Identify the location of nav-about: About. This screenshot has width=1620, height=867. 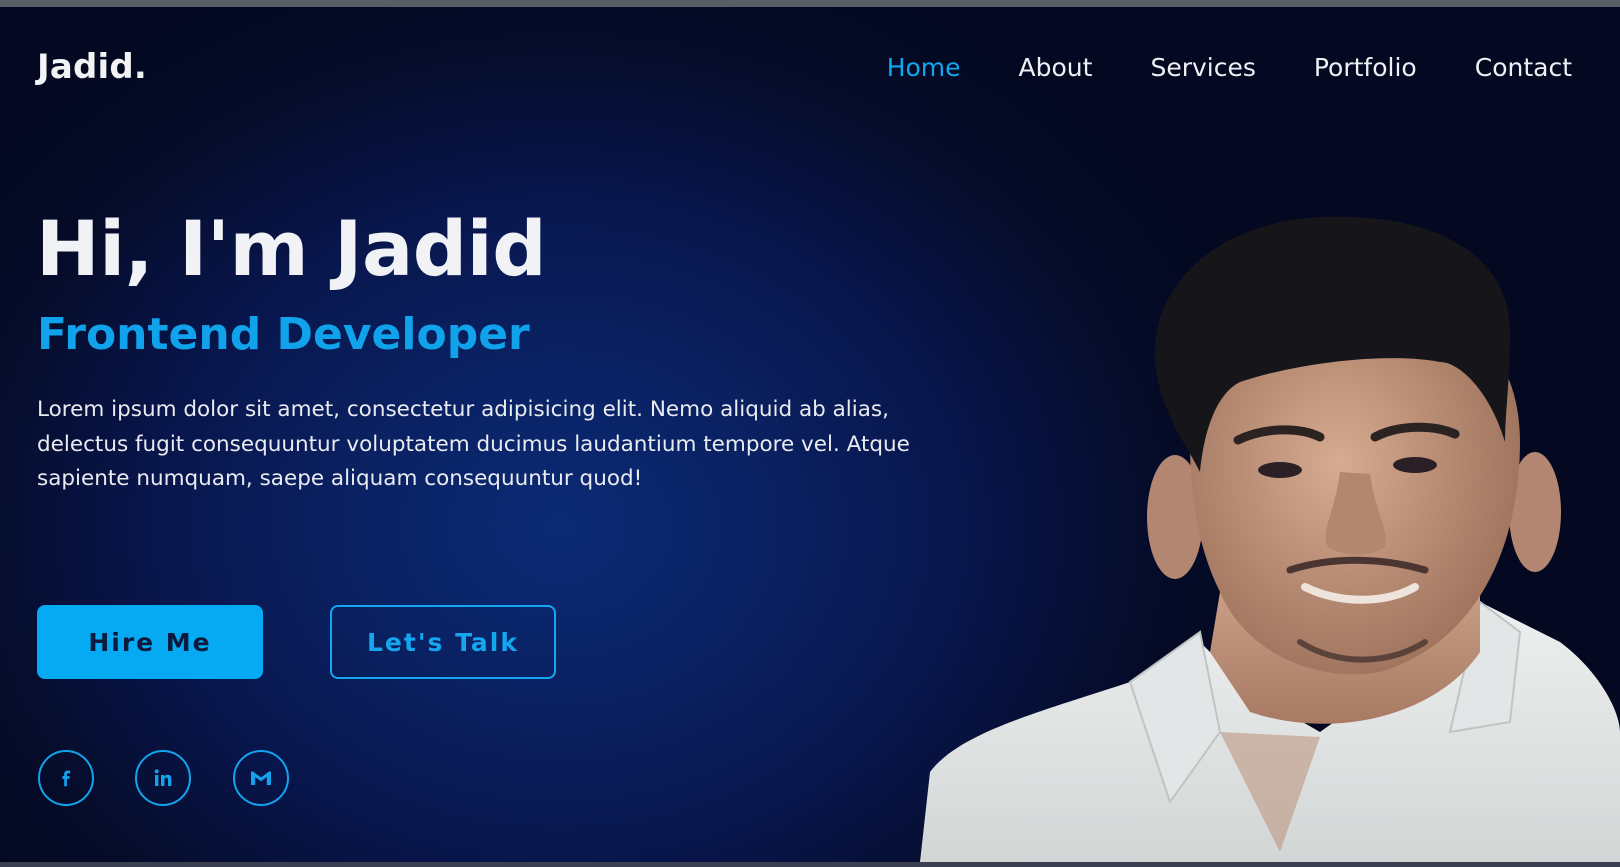
(1056, 68).